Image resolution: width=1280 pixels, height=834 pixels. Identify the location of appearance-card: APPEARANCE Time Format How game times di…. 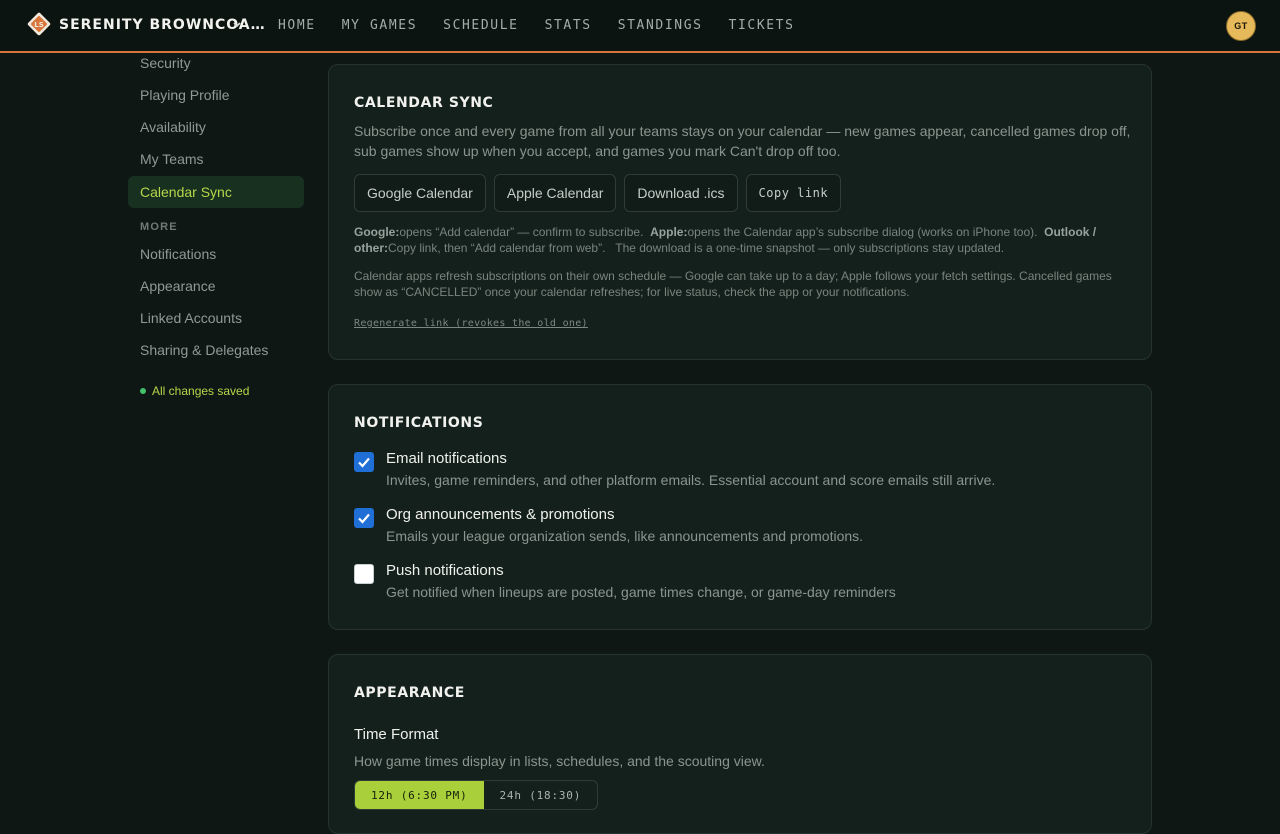
(740, 744).